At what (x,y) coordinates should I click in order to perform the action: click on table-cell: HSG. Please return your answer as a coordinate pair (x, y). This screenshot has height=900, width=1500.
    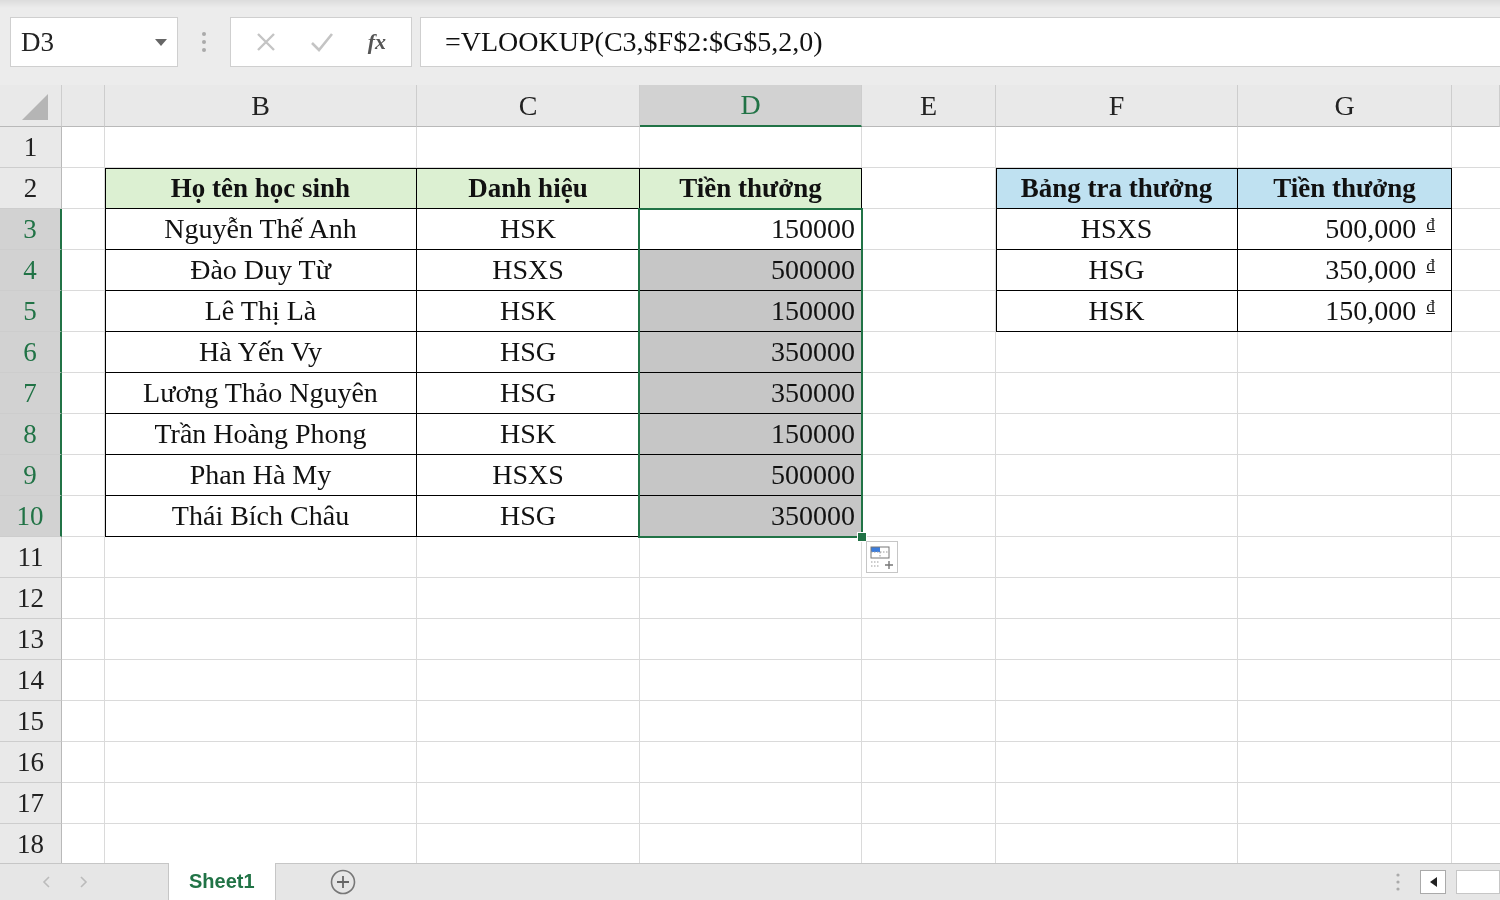
    Looking at the image, I should click on (1117, 270).